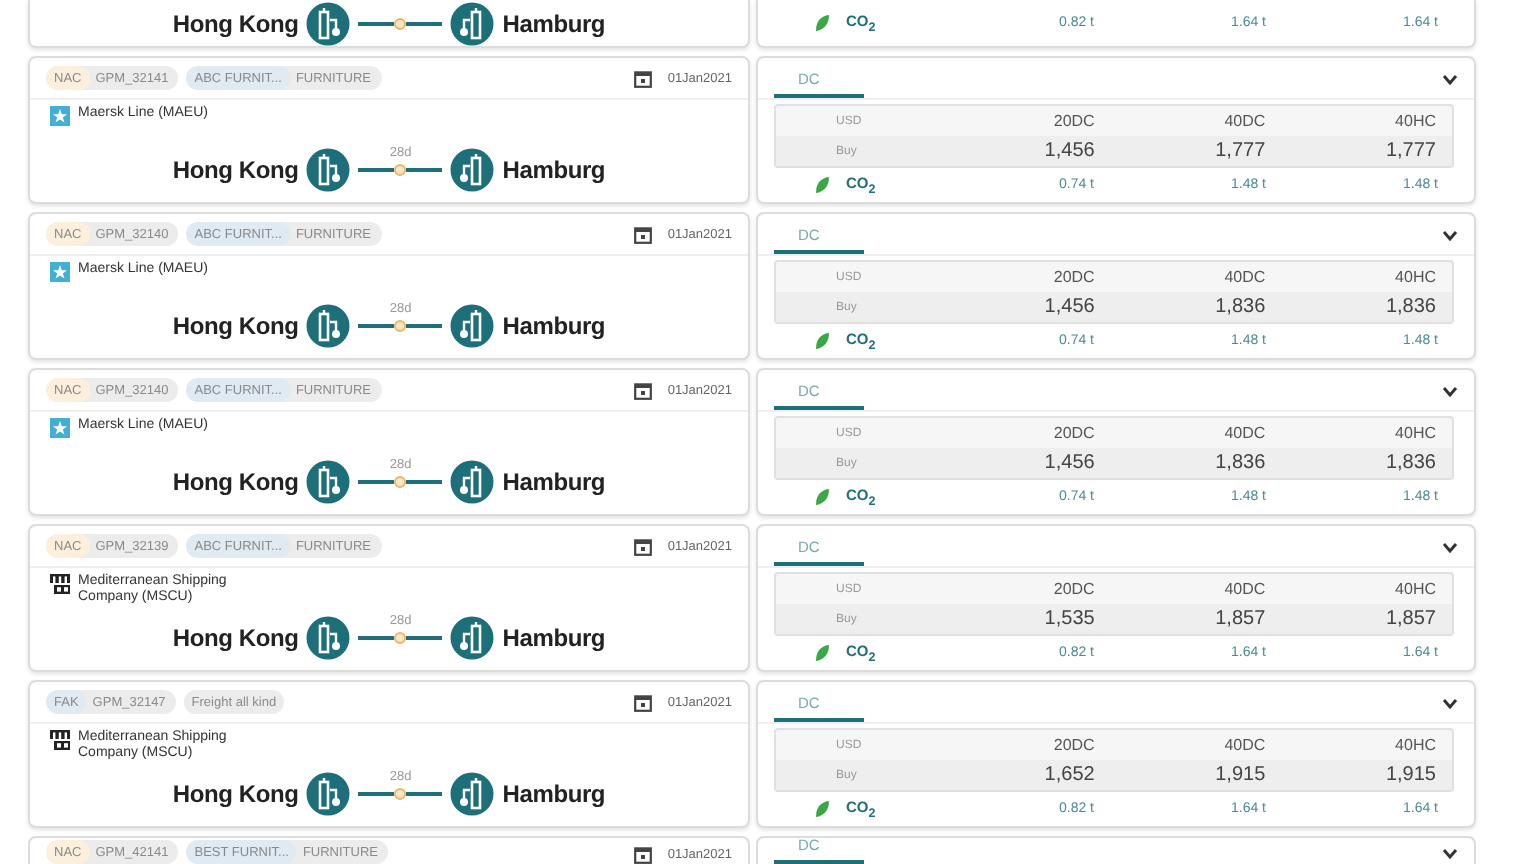 The height and width of the screenshot is (864, 1536). Describe the element at coordinates (1025, 619) in the screenshot. I see `price-cell: 1,535` at that location.